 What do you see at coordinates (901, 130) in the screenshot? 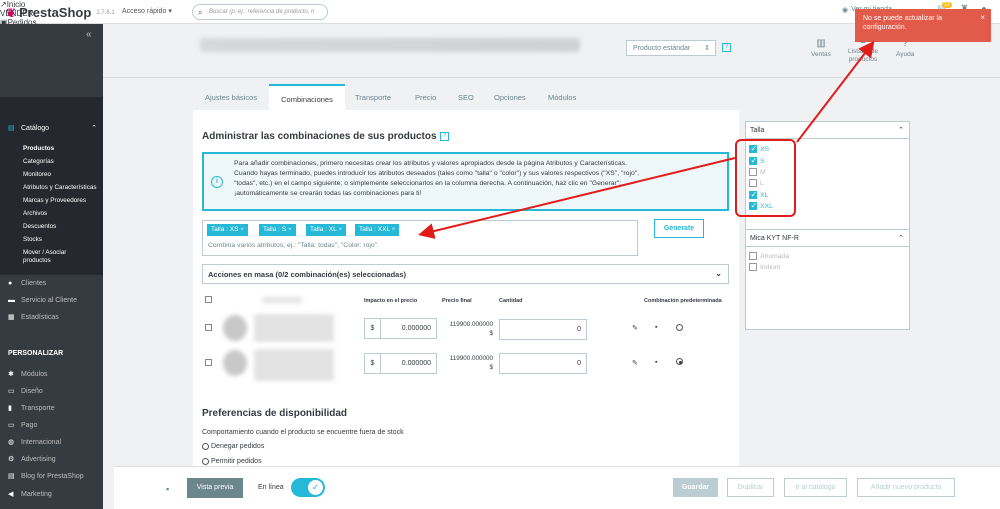
I see `chevron-up-icon: ⌃` at bounding box center [901, 130].